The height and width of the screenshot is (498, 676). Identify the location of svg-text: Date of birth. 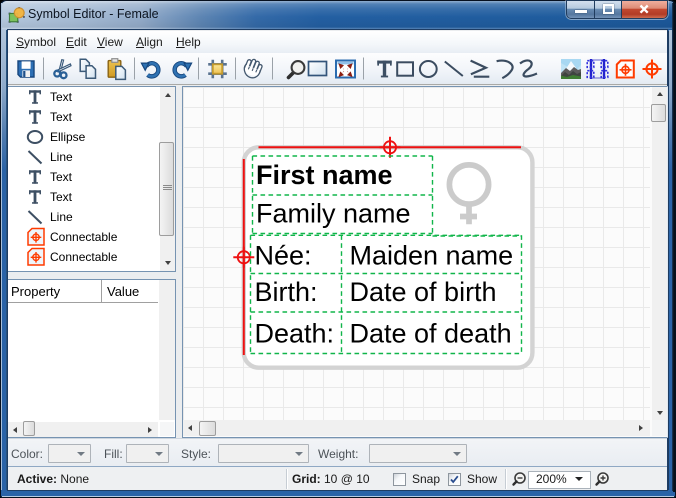
(423, 292).